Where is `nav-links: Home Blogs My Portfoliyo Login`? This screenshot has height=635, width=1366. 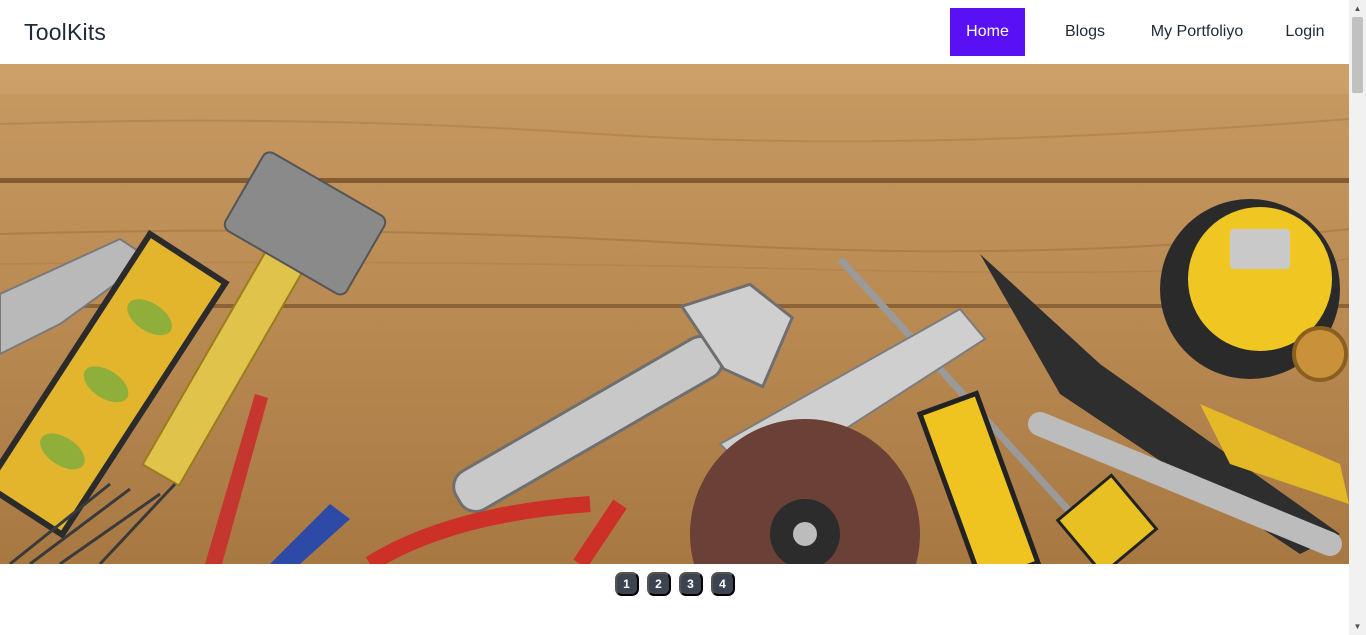
nav-links: Home Blogs My Portfoliyo Login is located at coordinates (1149, 32).